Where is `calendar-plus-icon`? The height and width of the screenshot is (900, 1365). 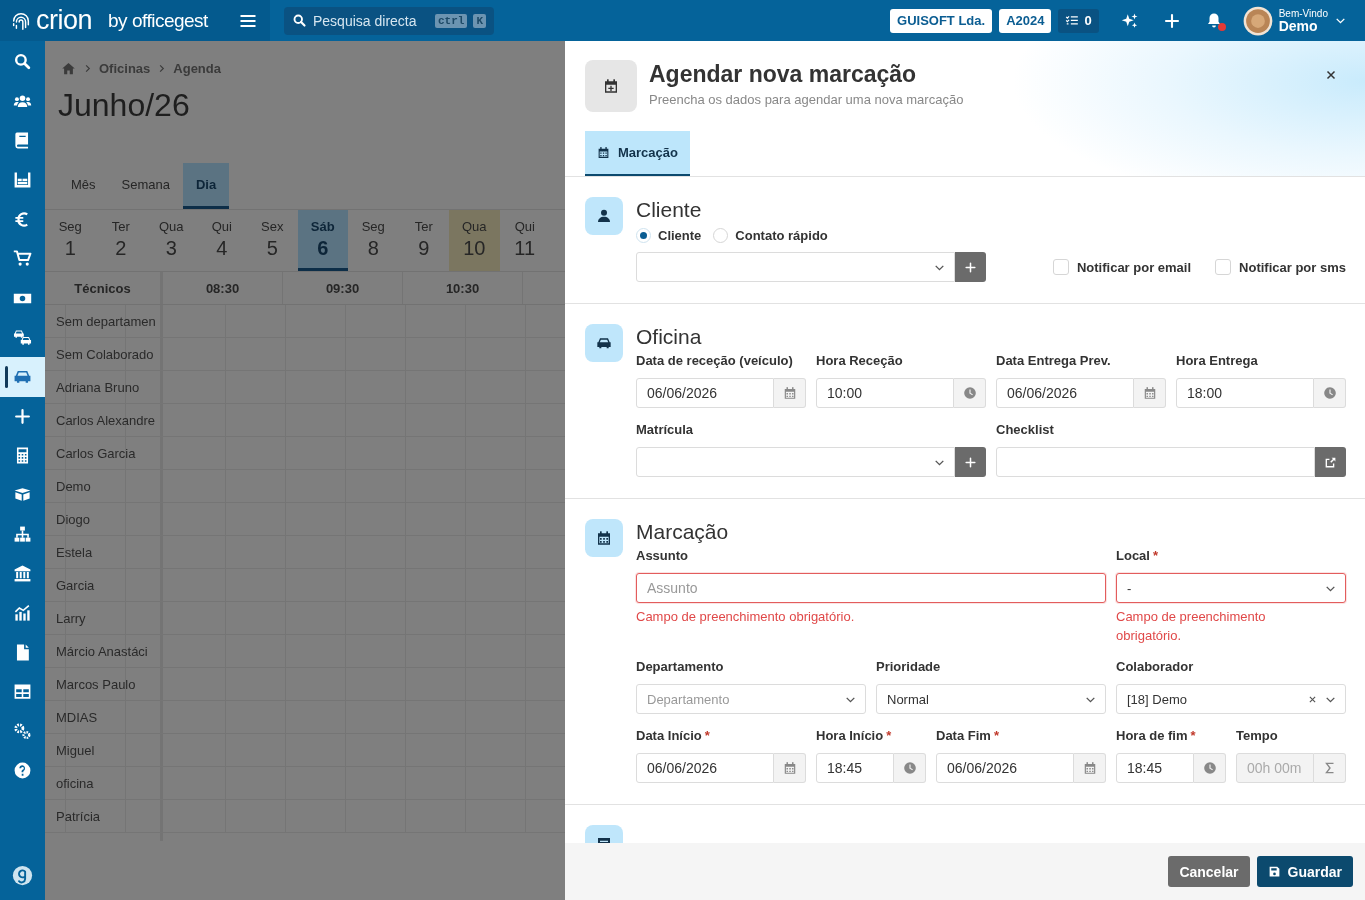 calendar-plus-icon is located at coordinates (611, 86).